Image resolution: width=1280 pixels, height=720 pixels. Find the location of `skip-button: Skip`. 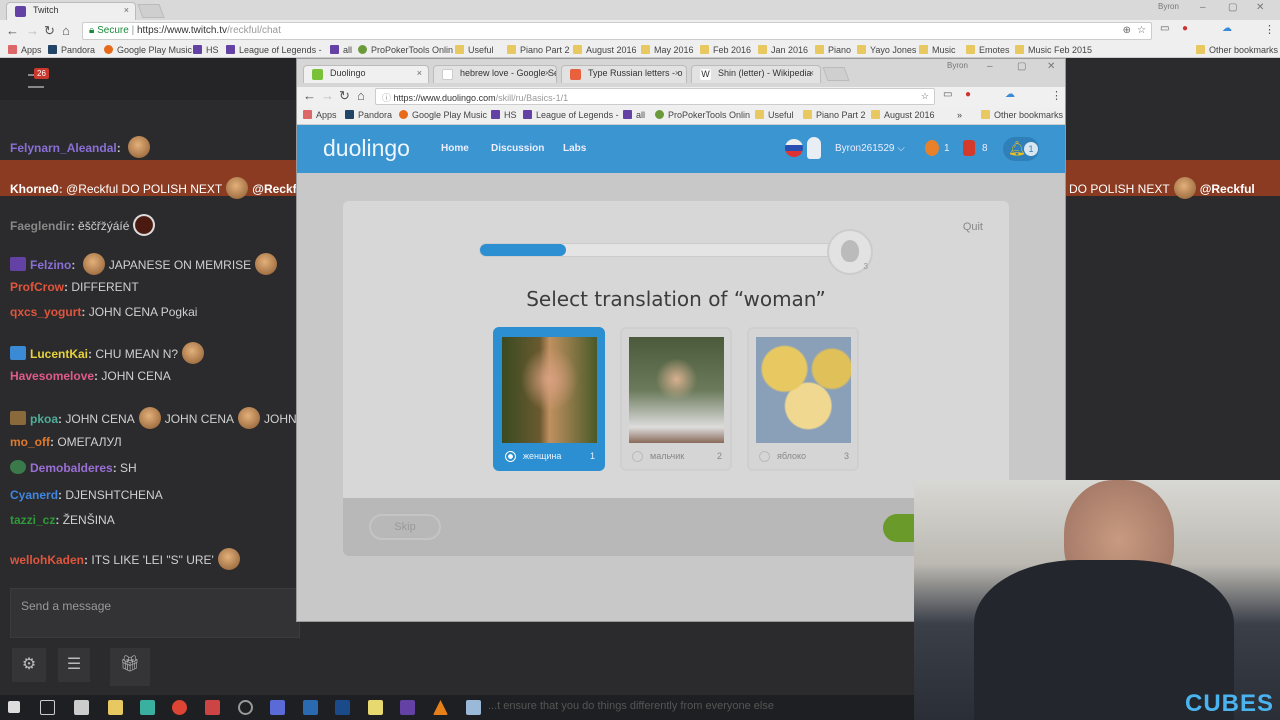

skip-button: Skip is located at coordinates (405, 527).